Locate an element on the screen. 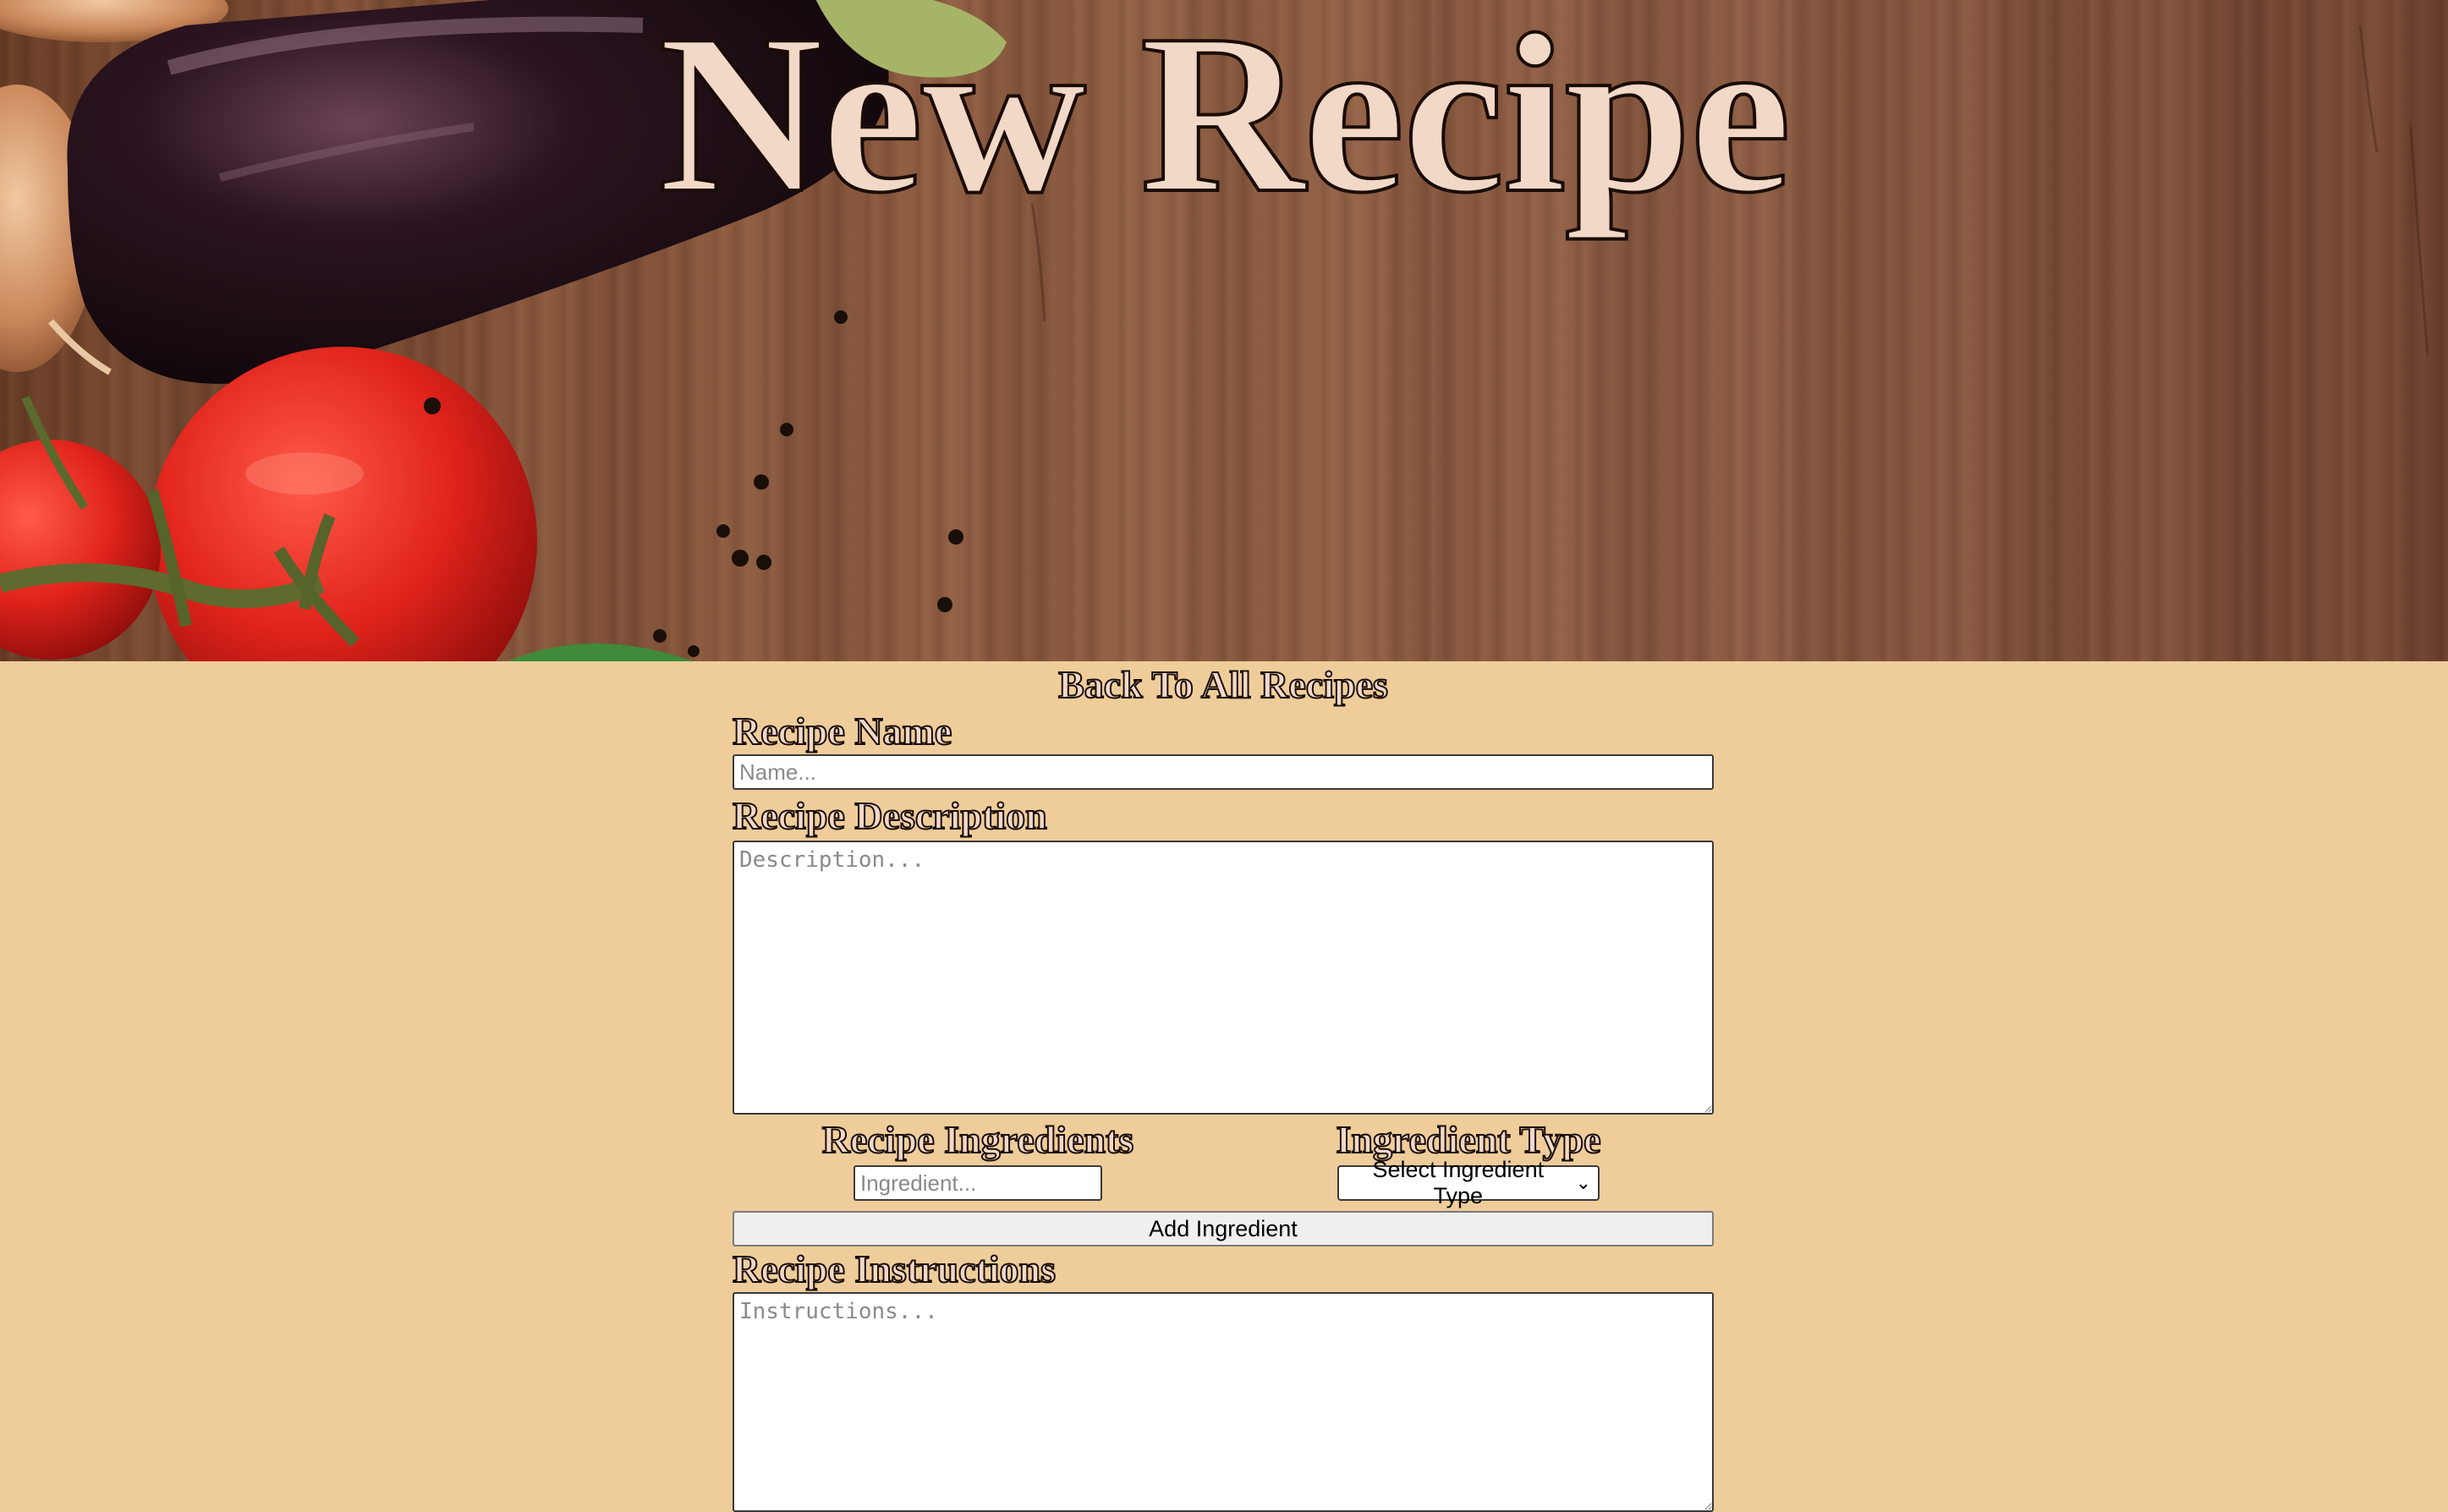  back-to-all-recipes-link: Back To All Recipes is located at coordinates (1223, 685).